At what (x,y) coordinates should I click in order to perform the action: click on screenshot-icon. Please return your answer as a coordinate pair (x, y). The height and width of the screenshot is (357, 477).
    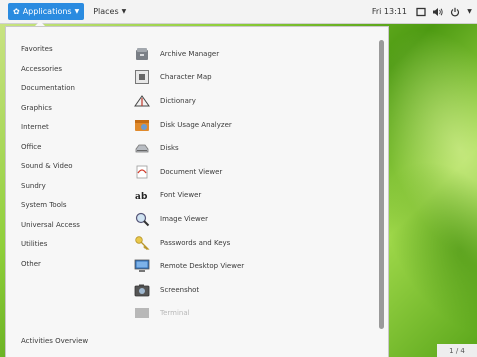
    Looking at the image, I should click on (142, 290).